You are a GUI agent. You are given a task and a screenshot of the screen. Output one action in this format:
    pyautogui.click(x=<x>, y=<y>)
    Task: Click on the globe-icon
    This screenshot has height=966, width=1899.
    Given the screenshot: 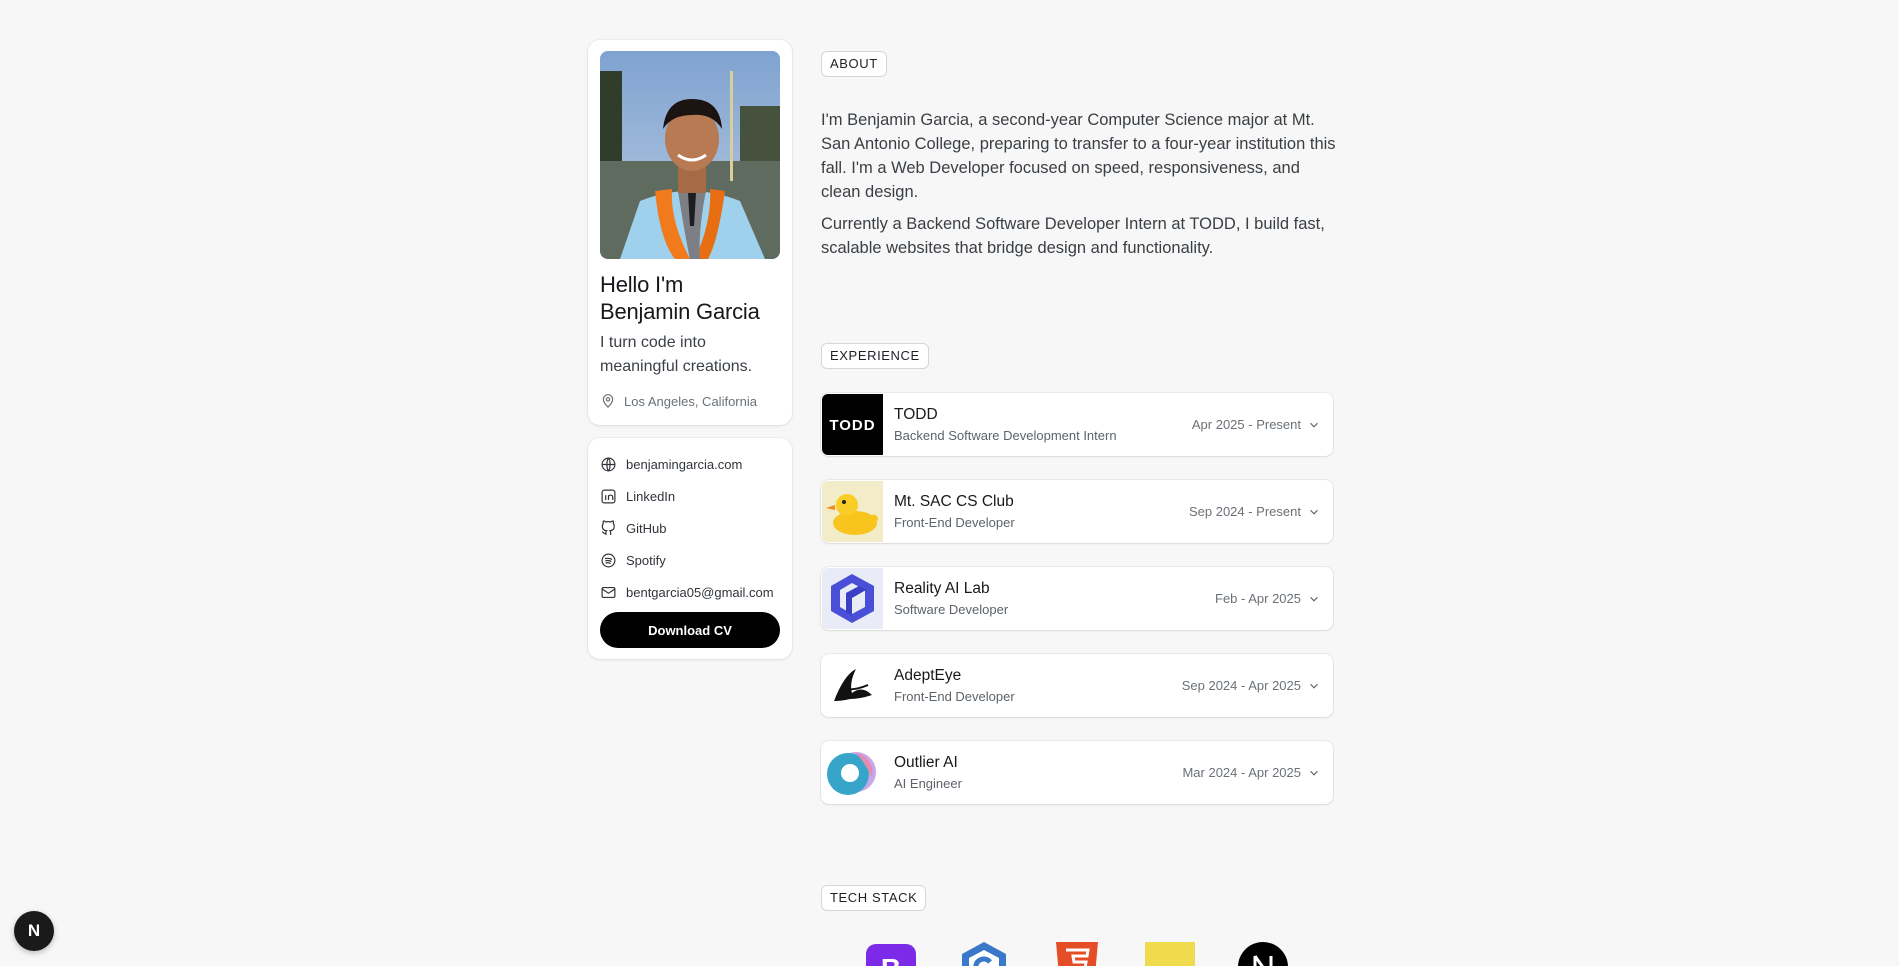 What is the action you would take?
    pyautogui.click(x=608, y=464)
    